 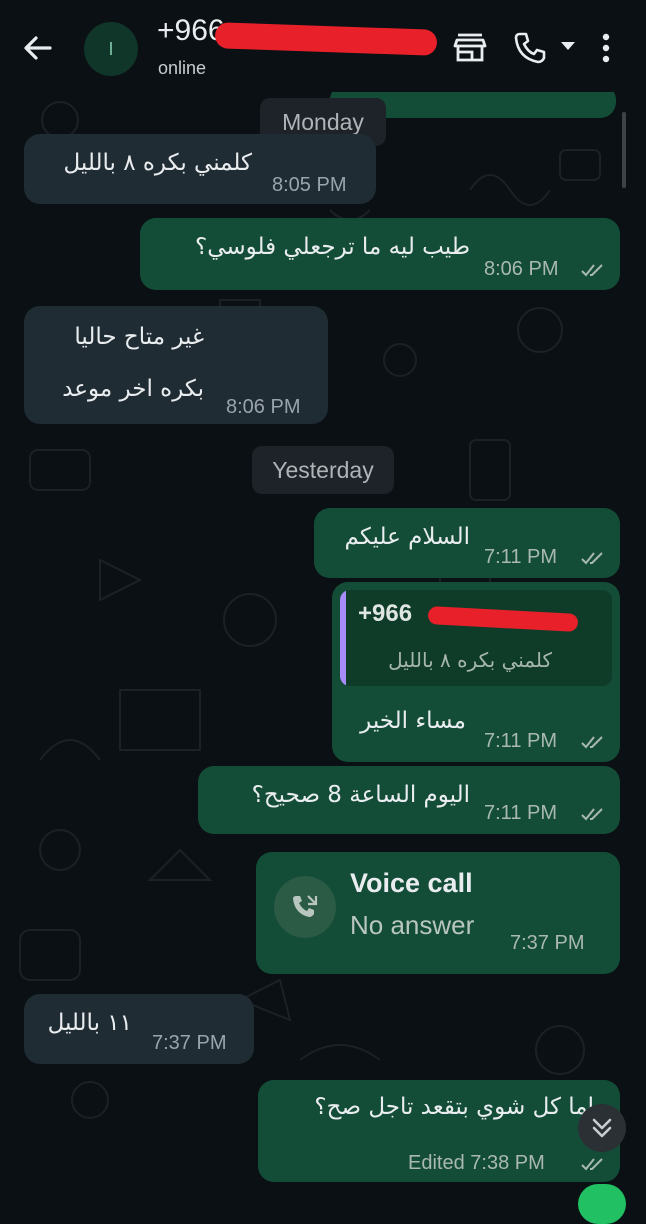 What do you see at coordinates (530, 48) in the screenshot?
I see `phone-icon` at bounding box center [530, 48].